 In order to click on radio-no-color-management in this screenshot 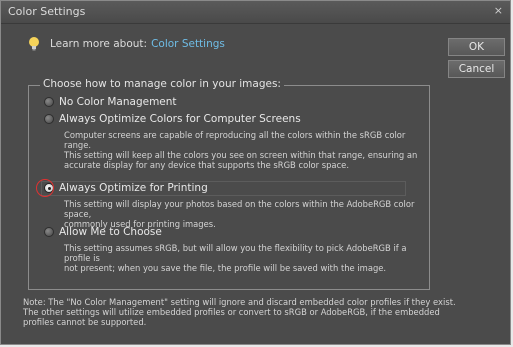, I will do `click(49, 102)`.